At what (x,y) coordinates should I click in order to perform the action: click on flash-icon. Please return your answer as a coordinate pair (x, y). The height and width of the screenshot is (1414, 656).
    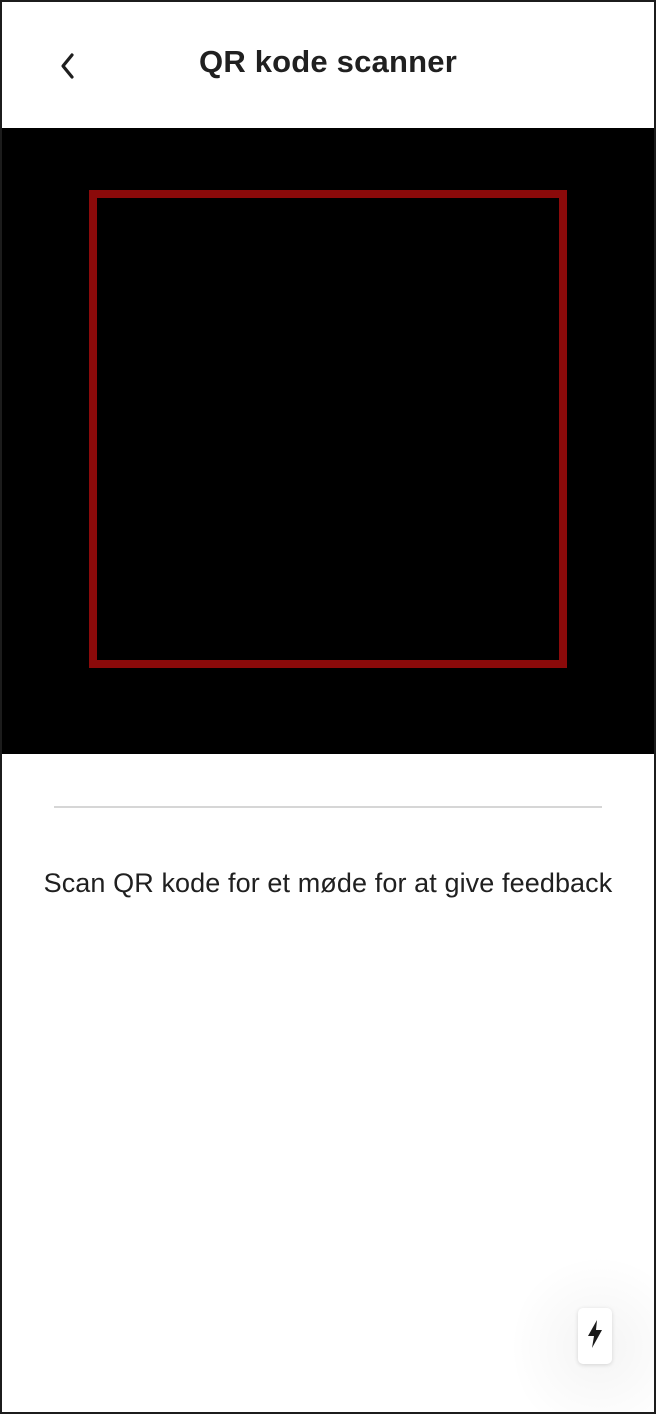
    Looking at the image, I should click on (595, 1336).